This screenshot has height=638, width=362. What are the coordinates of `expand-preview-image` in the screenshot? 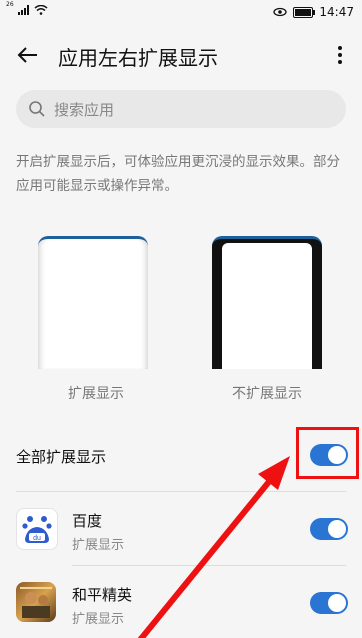 It's located at (93, 302).